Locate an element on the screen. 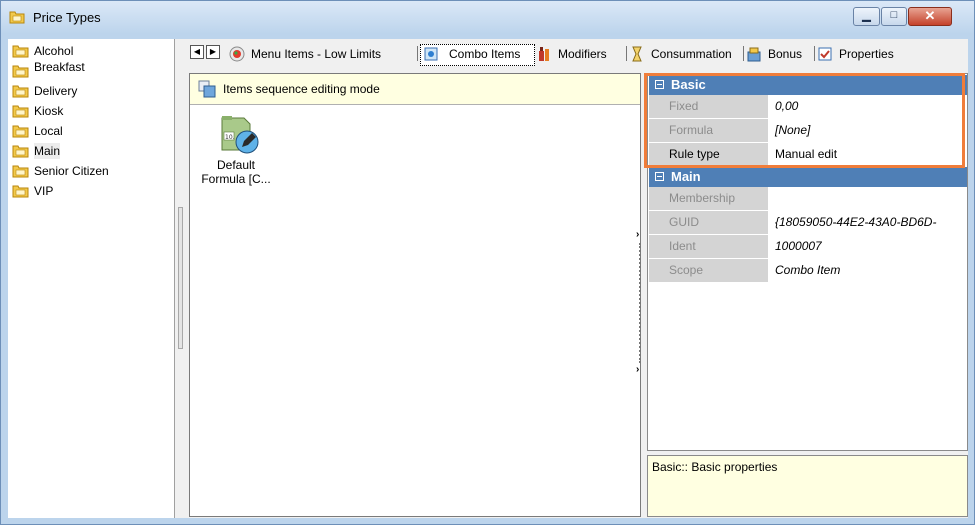 The image size is (975, 525). tree-item-label: Breakfast is located at coordinates (59, 67).